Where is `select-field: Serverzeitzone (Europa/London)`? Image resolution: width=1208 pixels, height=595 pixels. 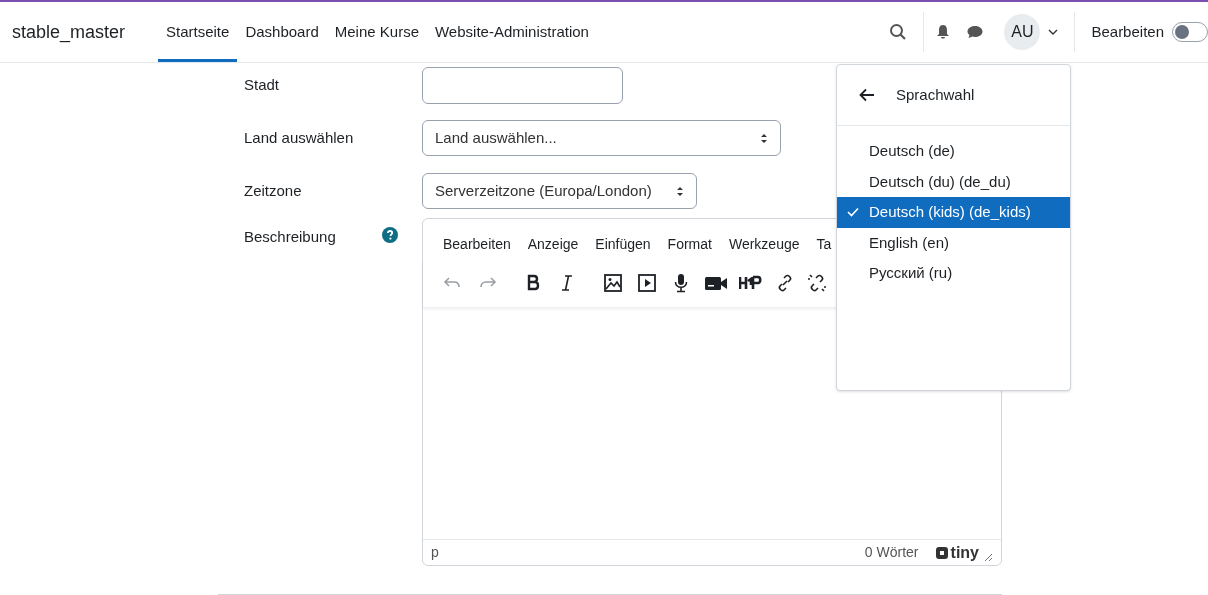
select-field: Serverzeitzone (Europa/London) is located at coordinates (559, 191).